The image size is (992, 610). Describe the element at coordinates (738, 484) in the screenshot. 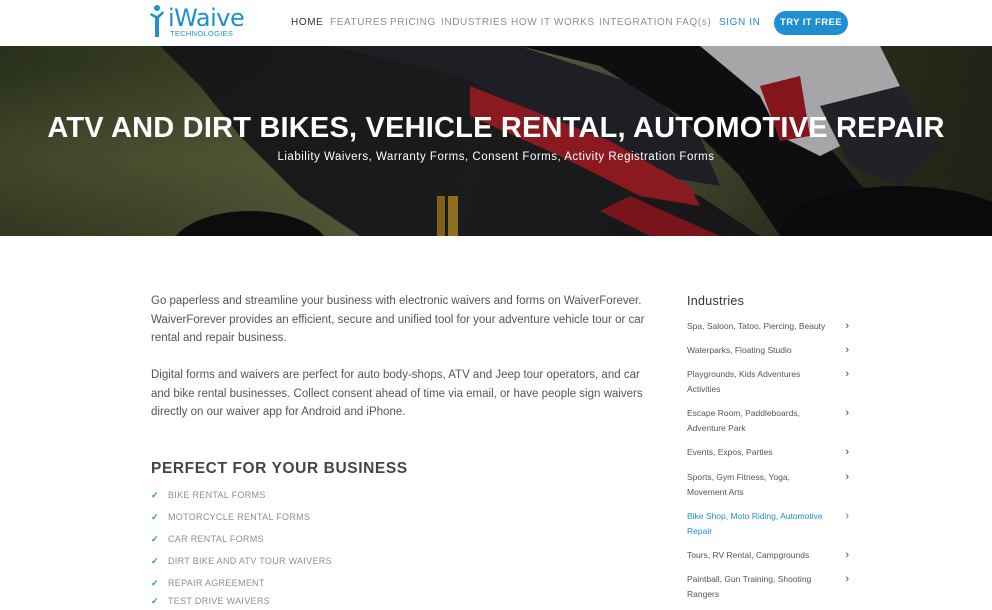

I see `sidebar-item-label: Sports, Gym Fitness, Yoga, Movement Arts` at that location.